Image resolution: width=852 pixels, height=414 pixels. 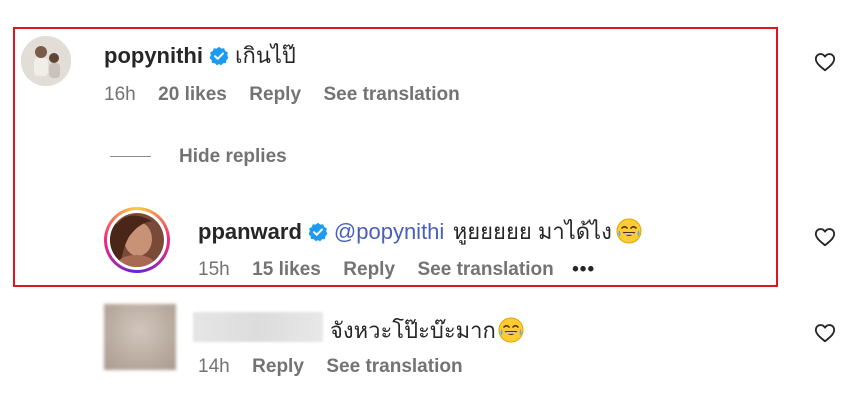 I want to click on comment-meta: 14h Reply See translation, so click(x=330, y=367).